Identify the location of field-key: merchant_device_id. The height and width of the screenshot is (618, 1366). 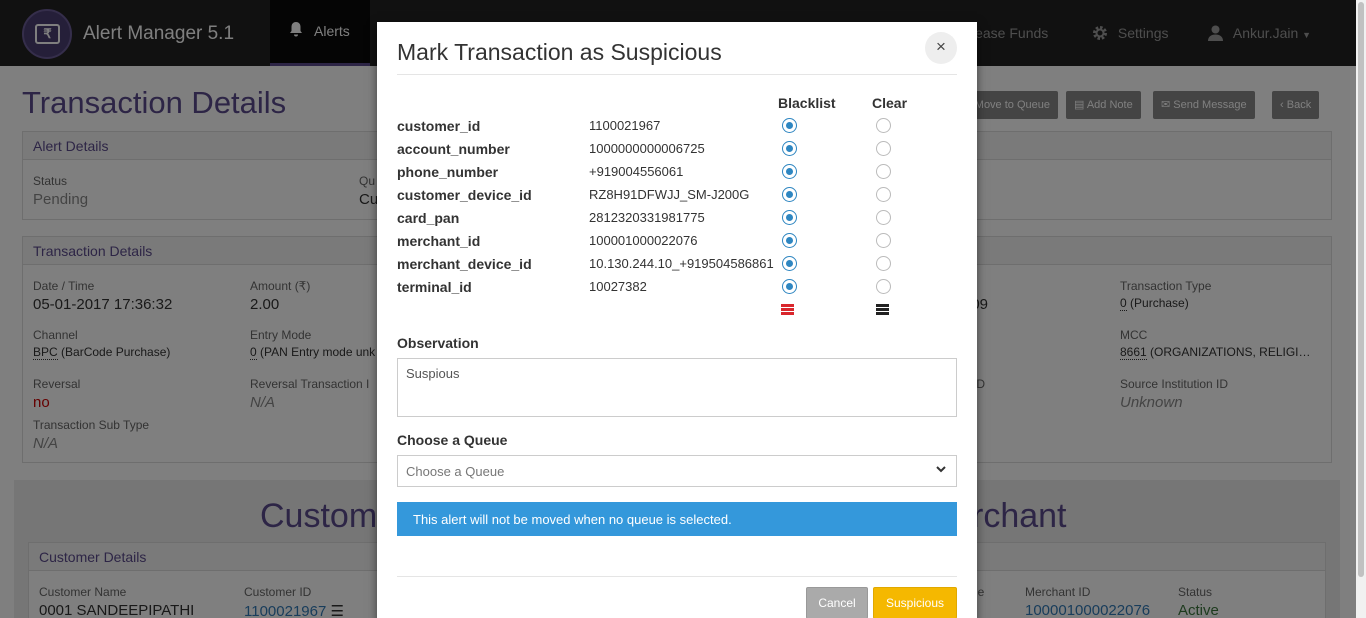
(464, 264).